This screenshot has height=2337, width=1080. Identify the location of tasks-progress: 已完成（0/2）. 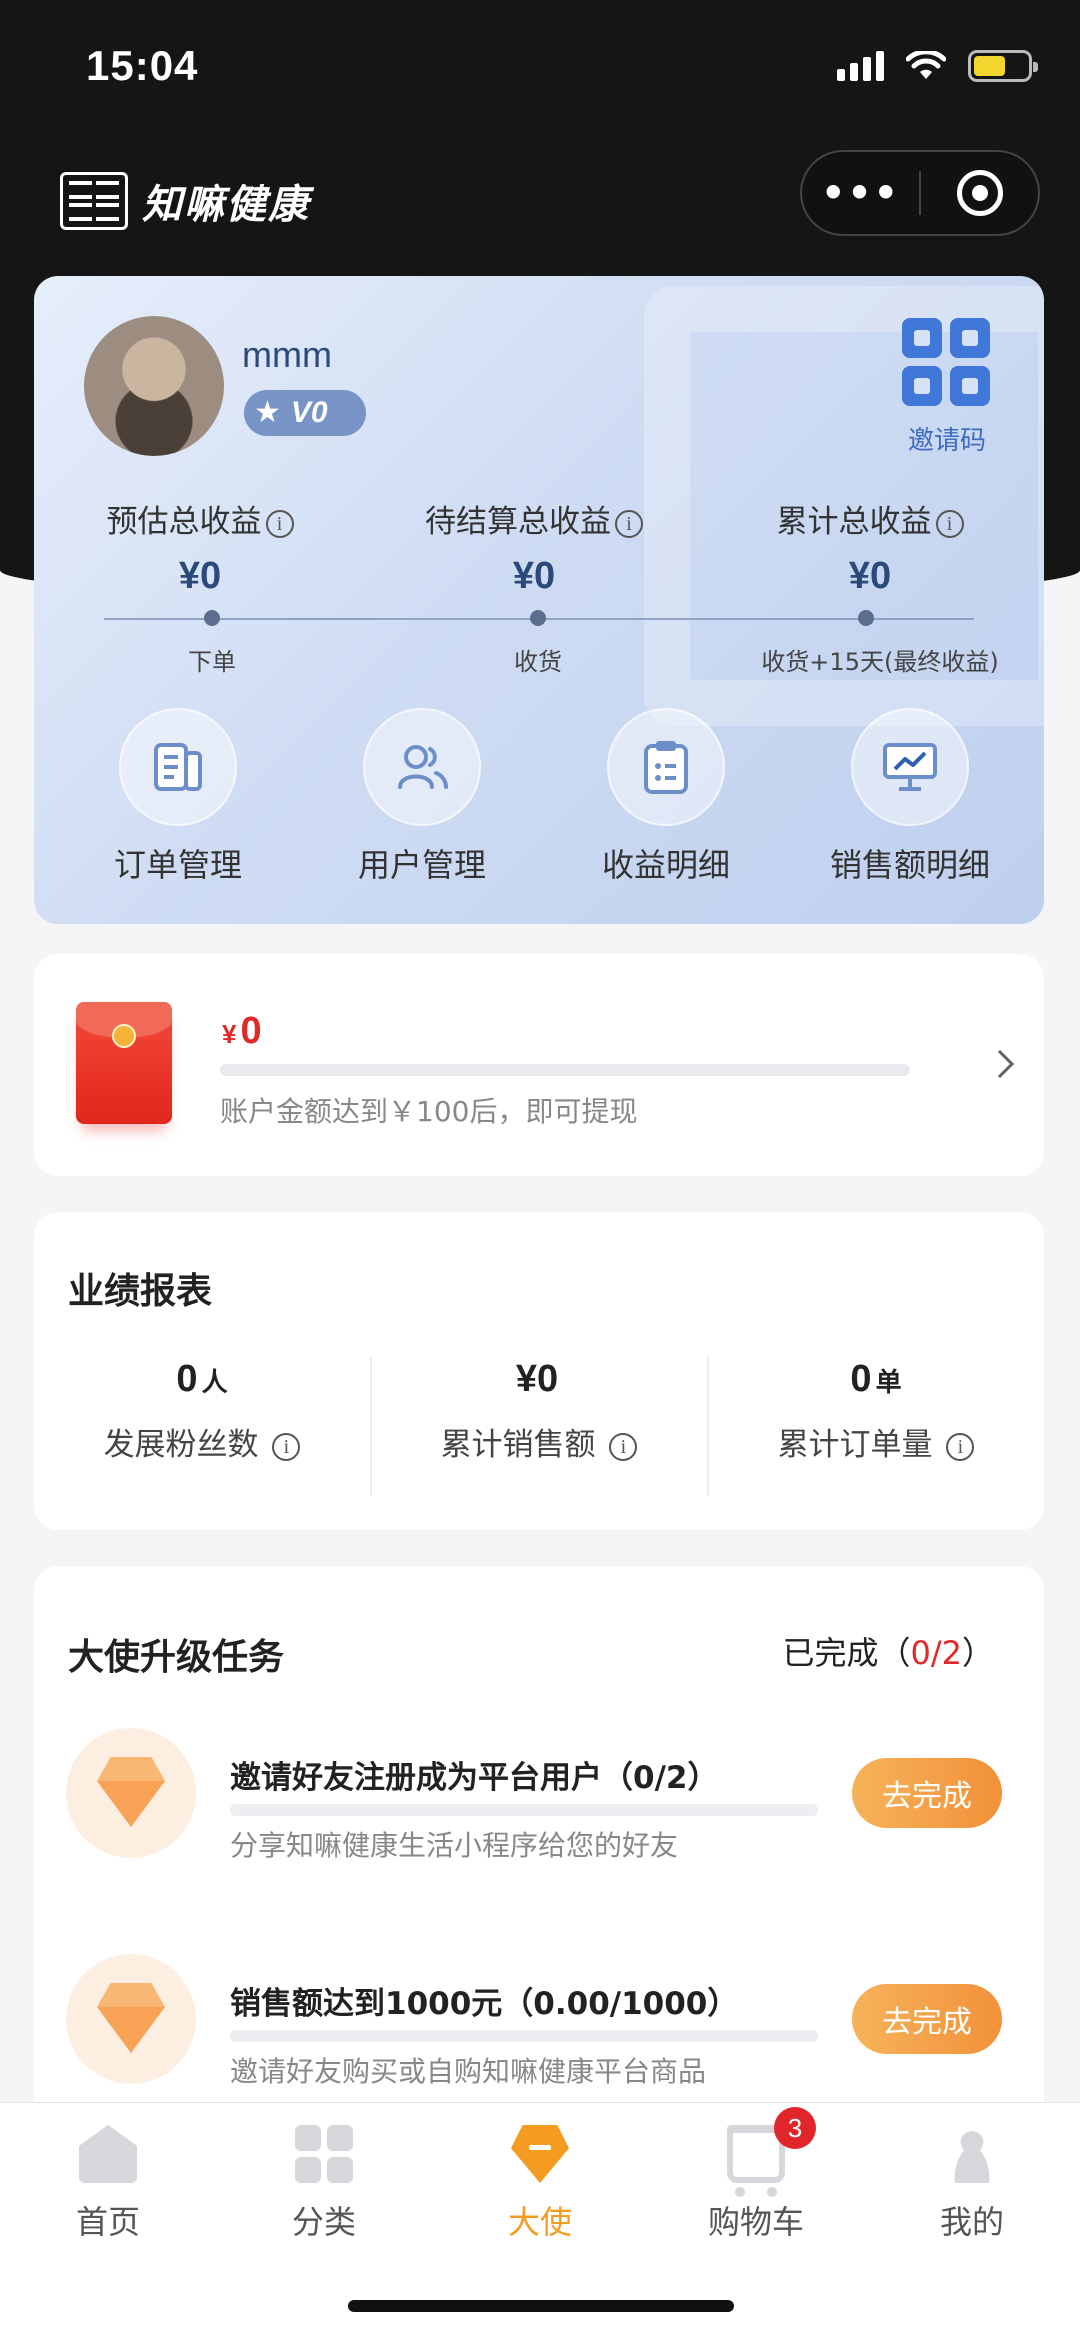
(888, 1651).